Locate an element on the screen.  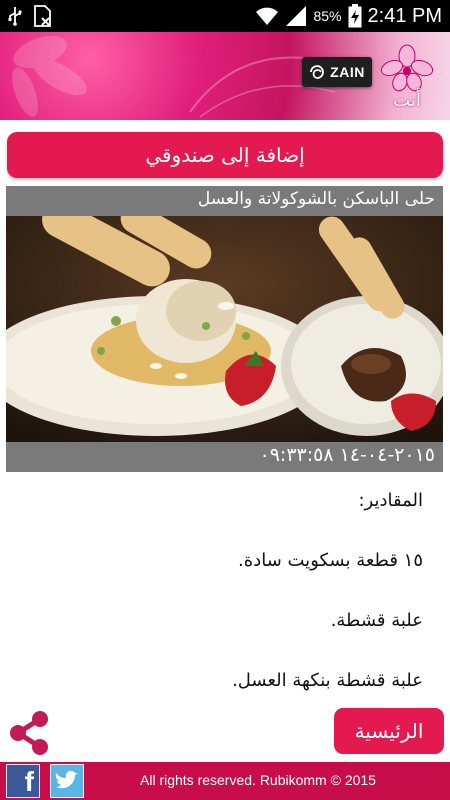
wifi-icon is located at coordinates (267, 16).